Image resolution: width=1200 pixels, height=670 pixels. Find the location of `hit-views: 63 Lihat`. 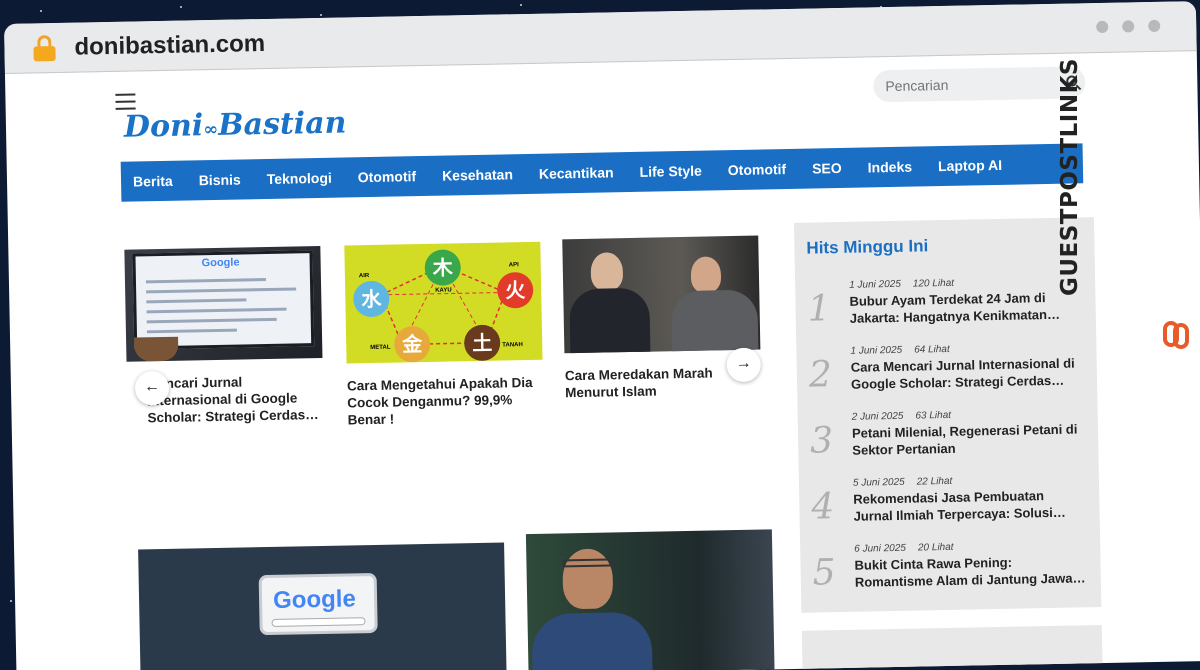

hit-views: 63 Lihat is located at coordinates (933, 415).